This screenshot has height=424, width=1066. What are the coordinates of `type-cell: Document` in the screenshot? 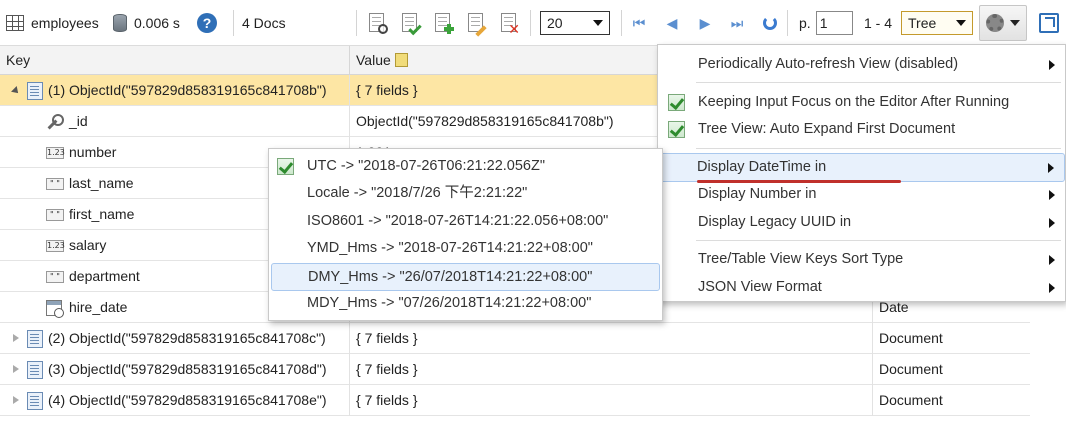 It's located at (911, 338).